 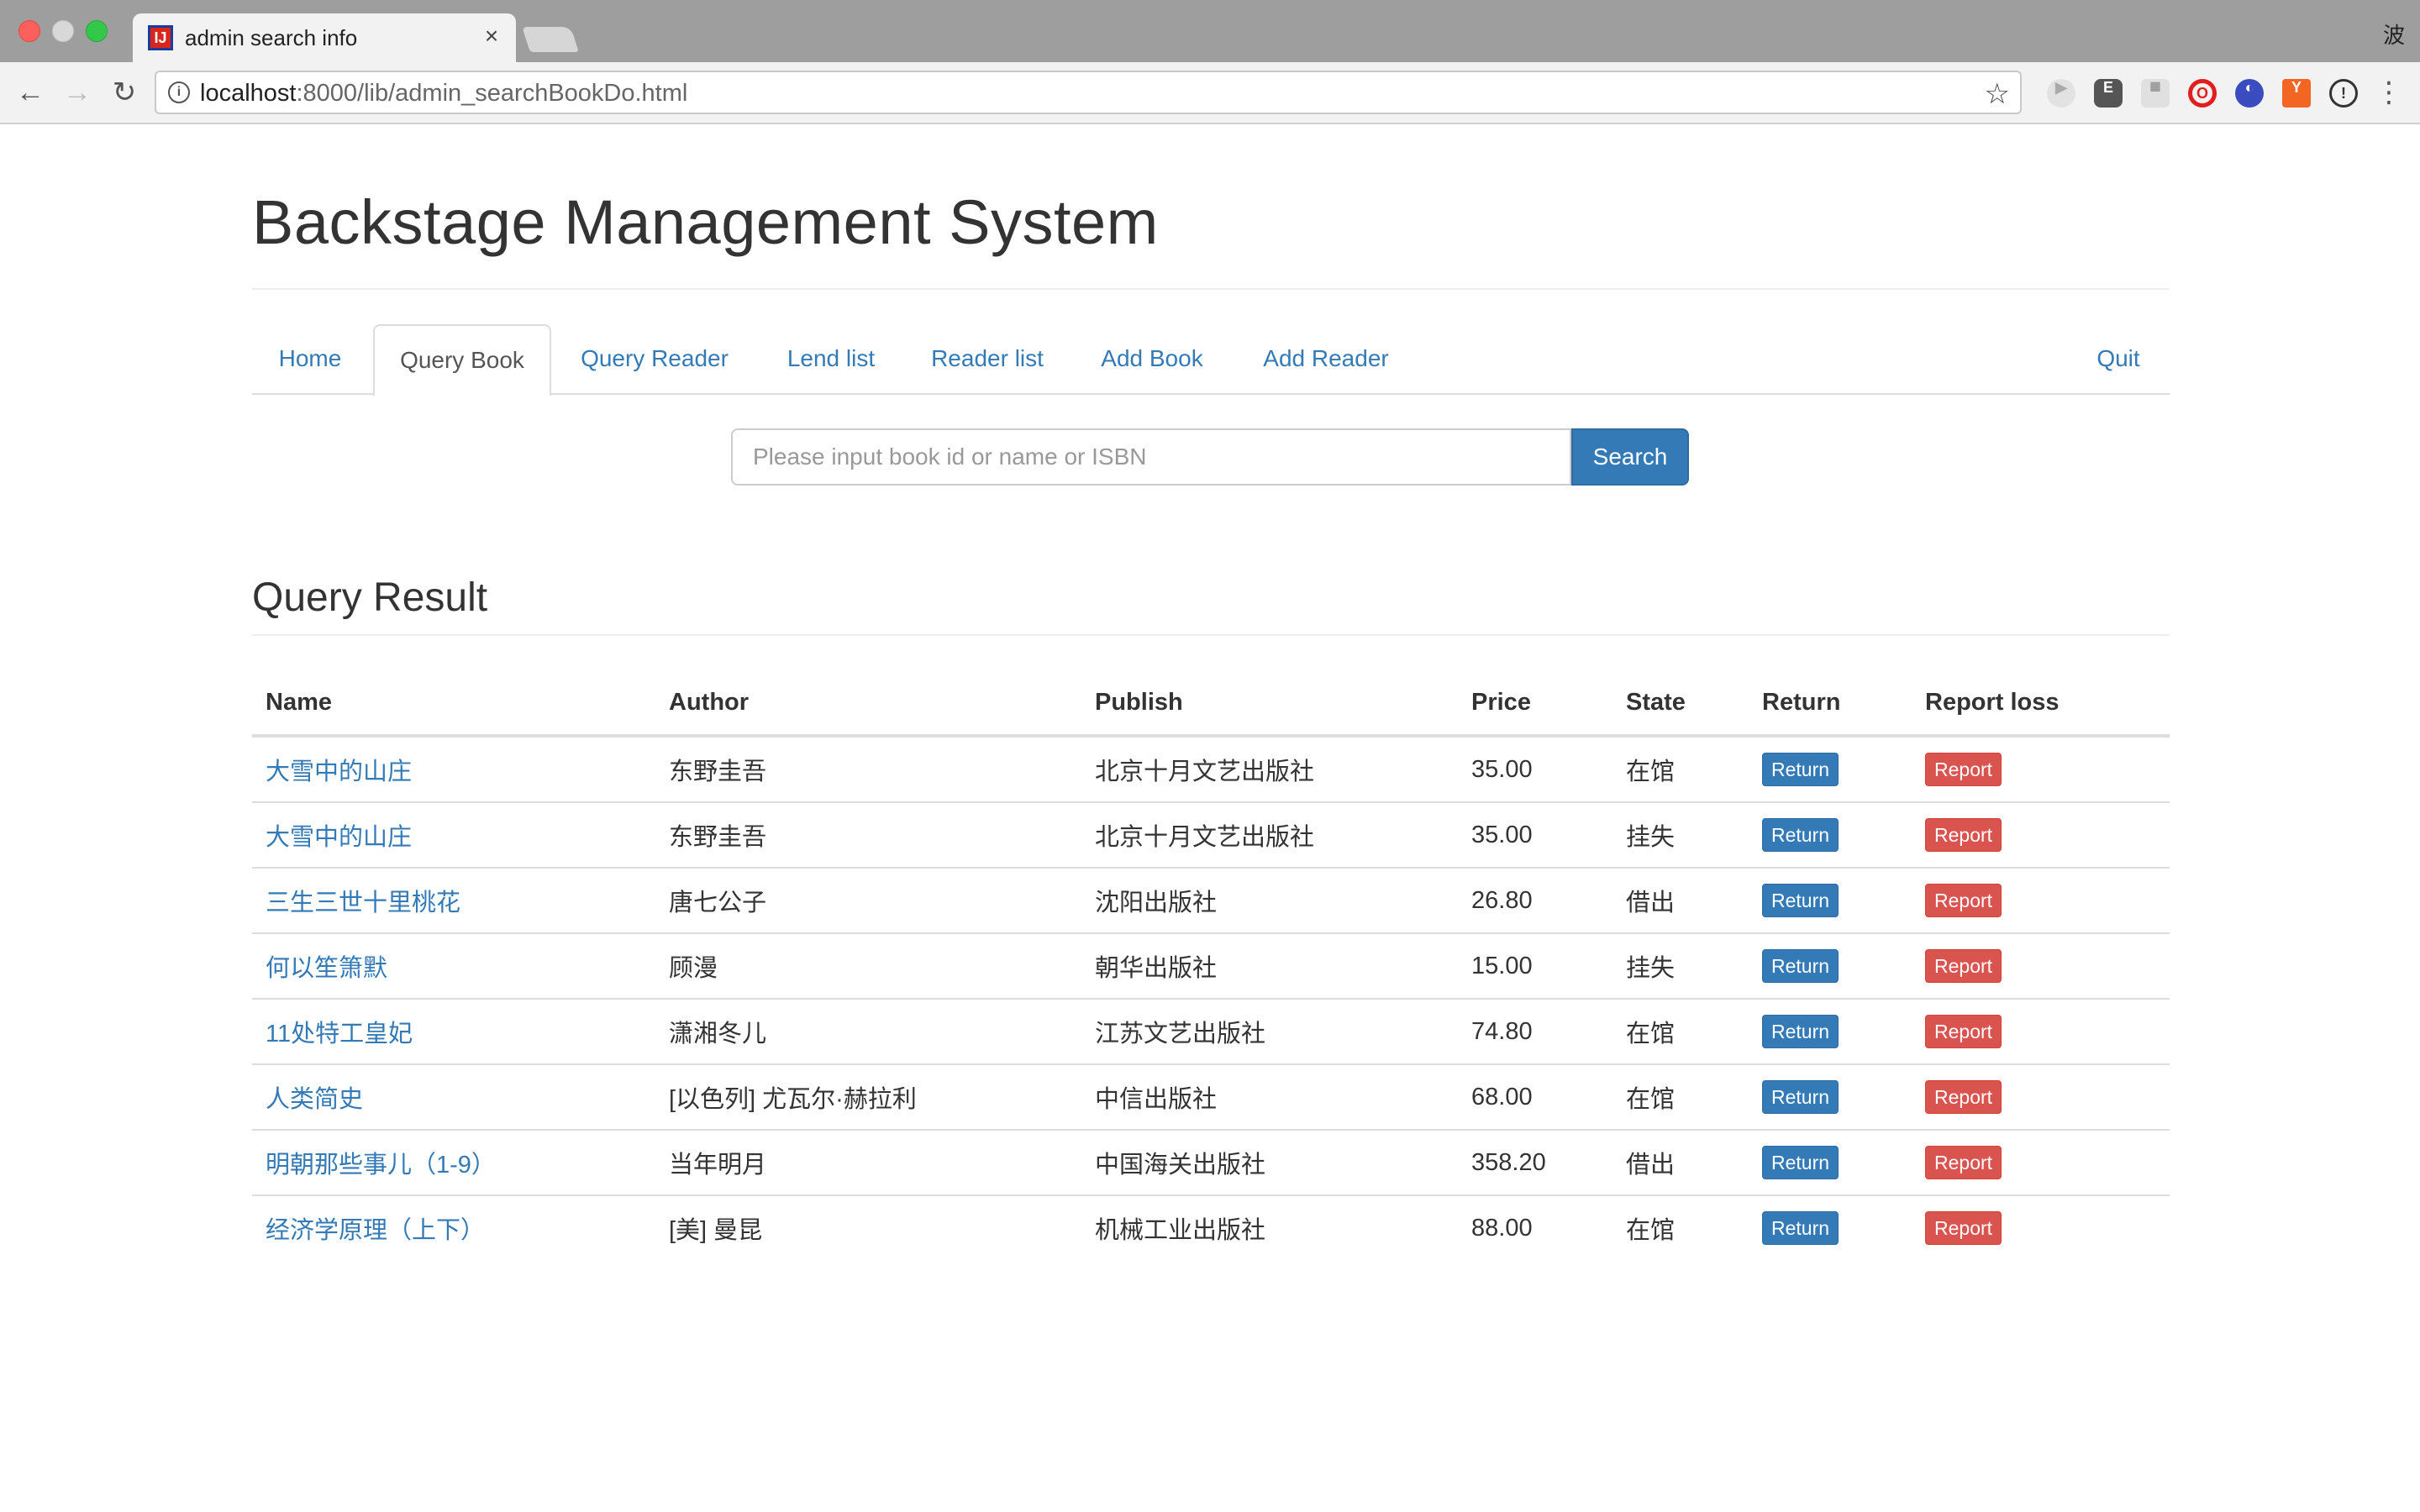 What do you see at coordinates (310, 359) in the screenshot?
I see `tab-home: Home` at bounding box center [310, 359].